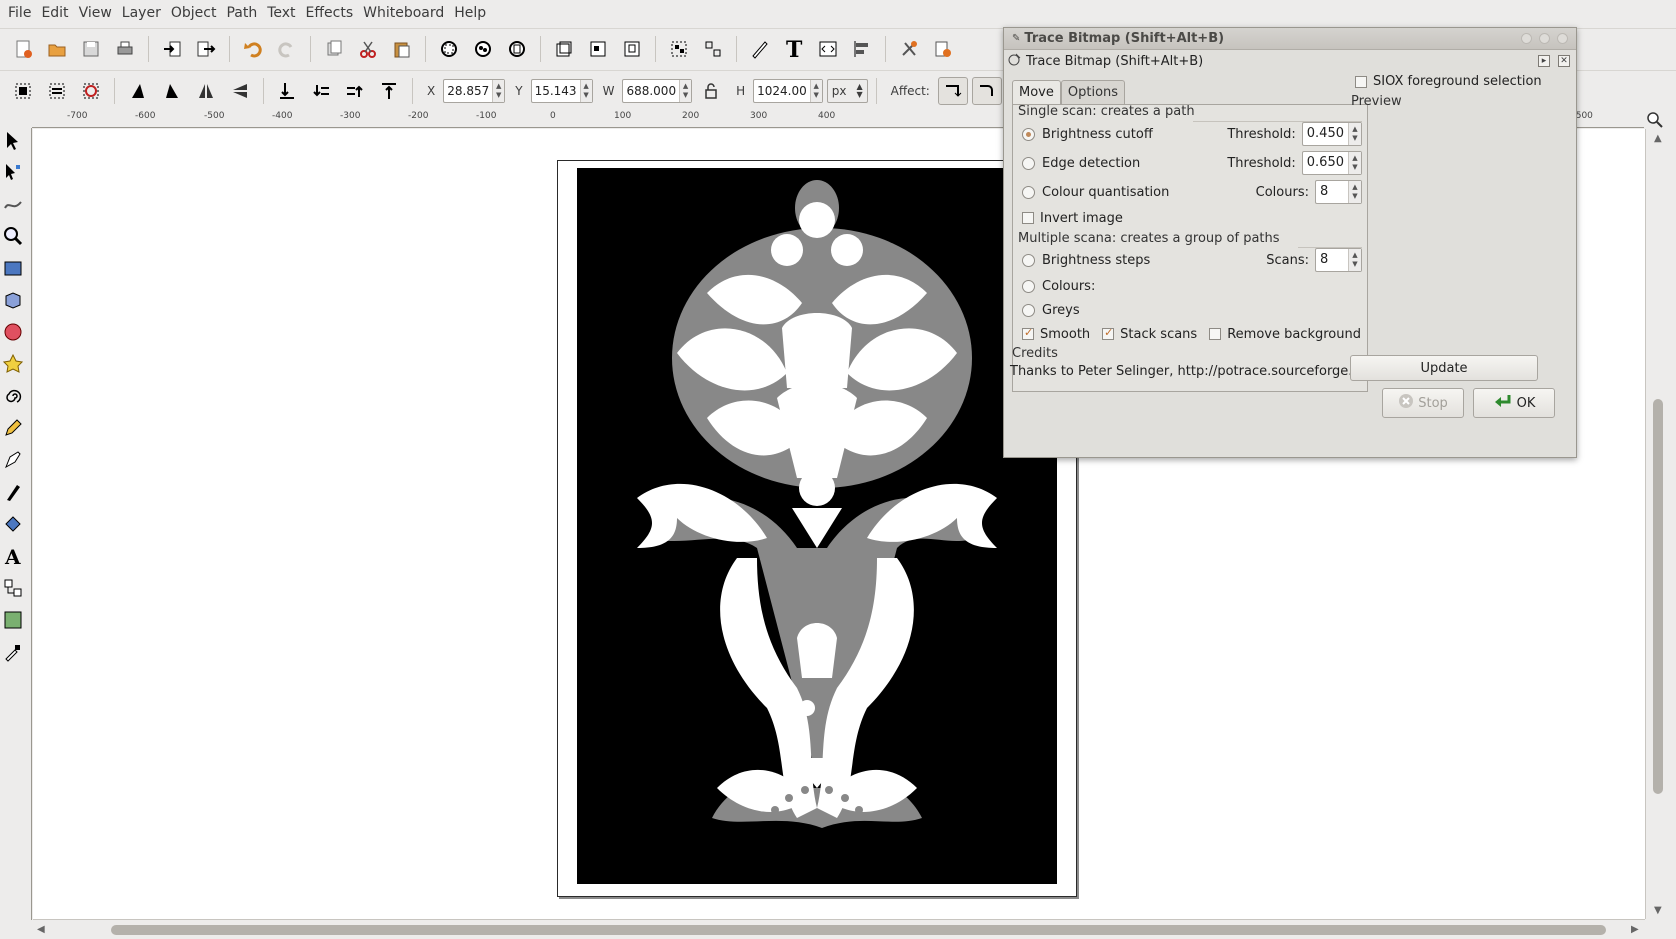 This screenshot has height=939, width=1676. I want to click on window-minimize-button, so click(1526, 38).